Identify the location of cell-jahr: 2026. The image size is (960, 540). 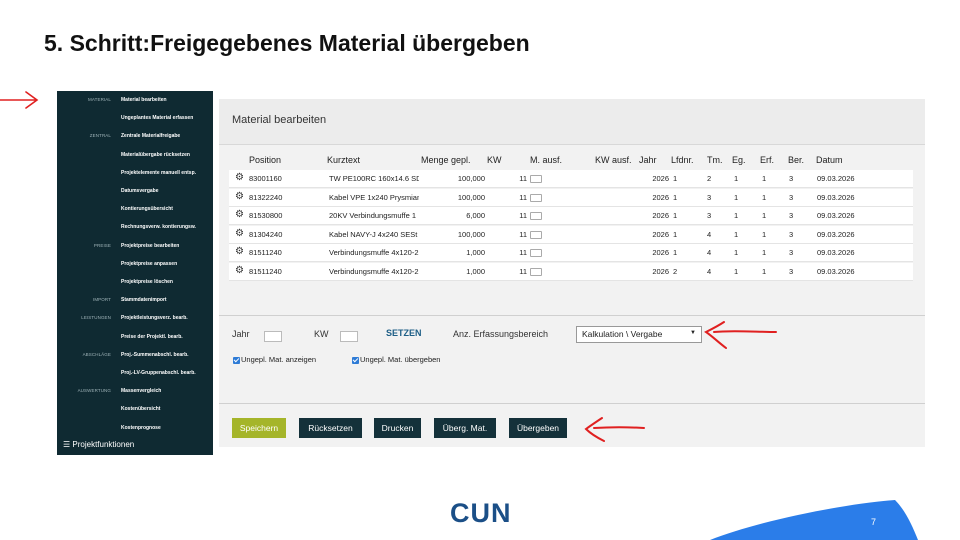
(660, 234).